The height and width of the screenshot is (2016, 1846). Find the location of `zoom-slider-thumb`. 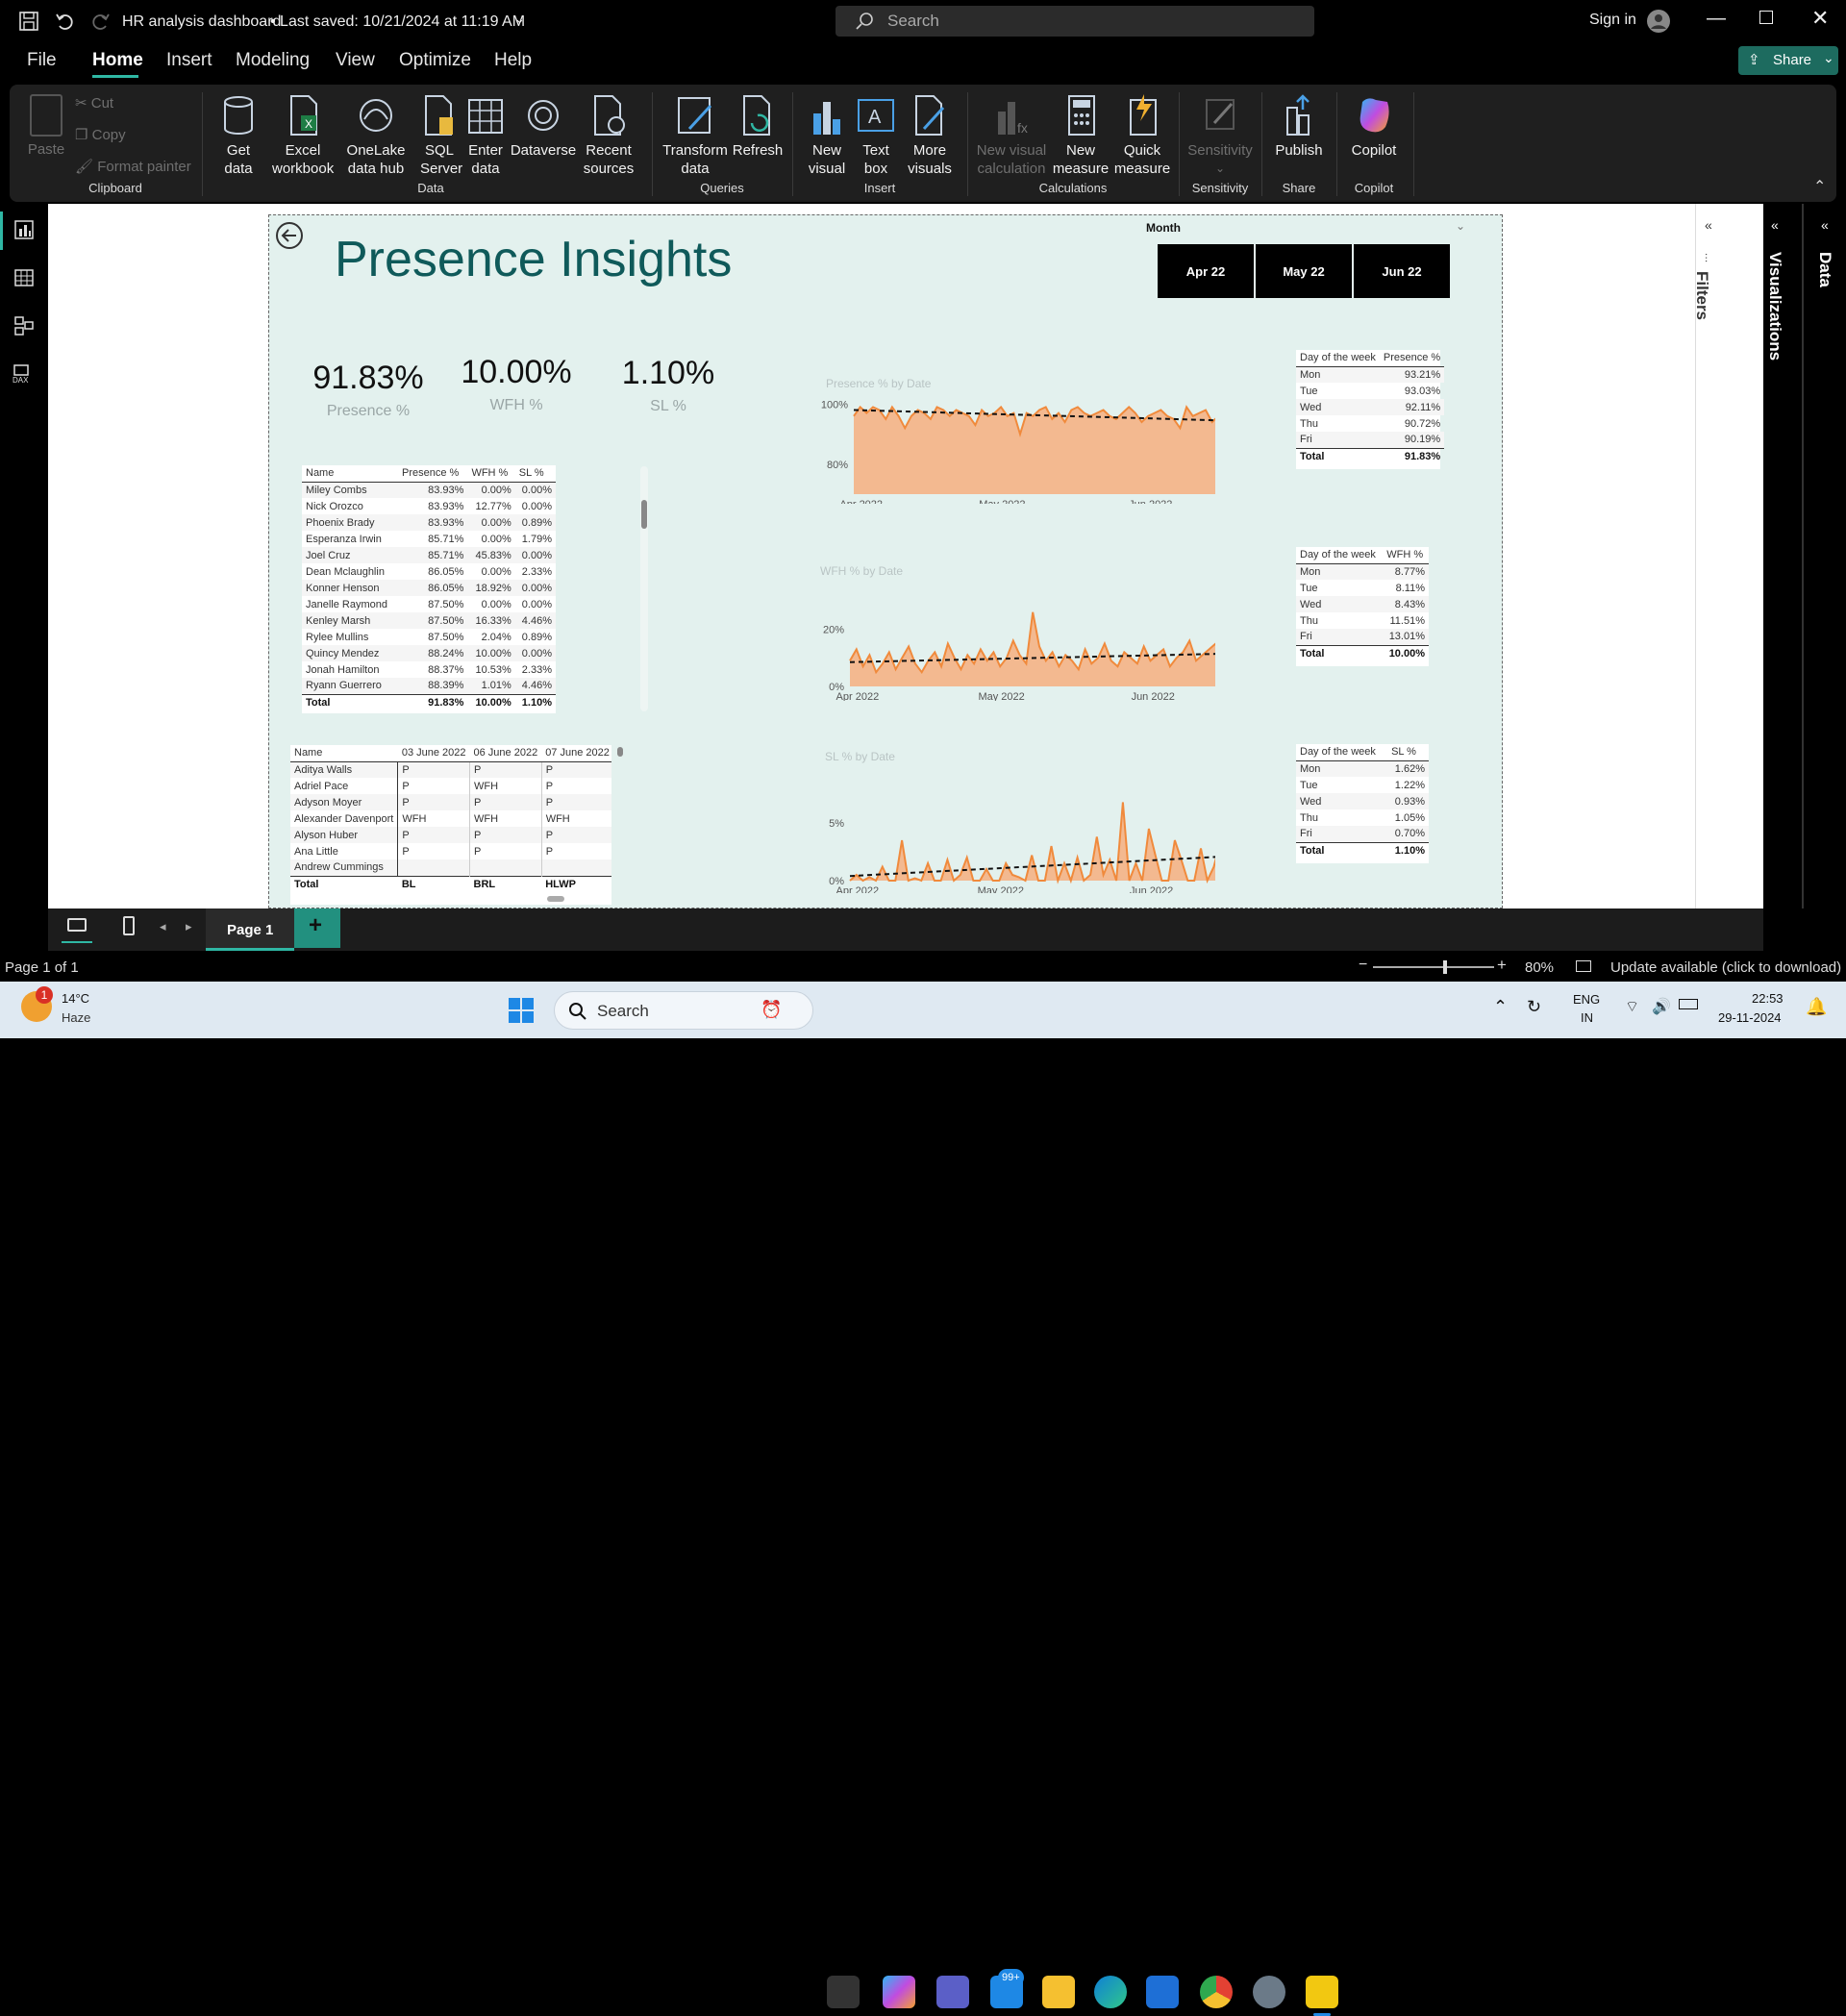

zoom-slider-thumb is located at coordinates (1445, 967).